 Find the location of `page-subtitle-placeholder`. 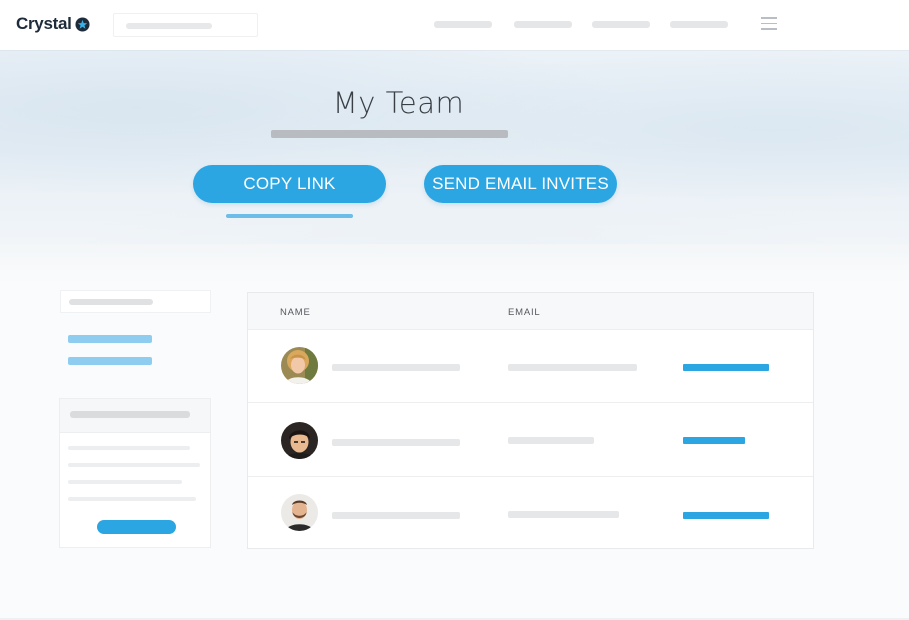

page-subtitle-placeholder is located at coordinates (389, 134).